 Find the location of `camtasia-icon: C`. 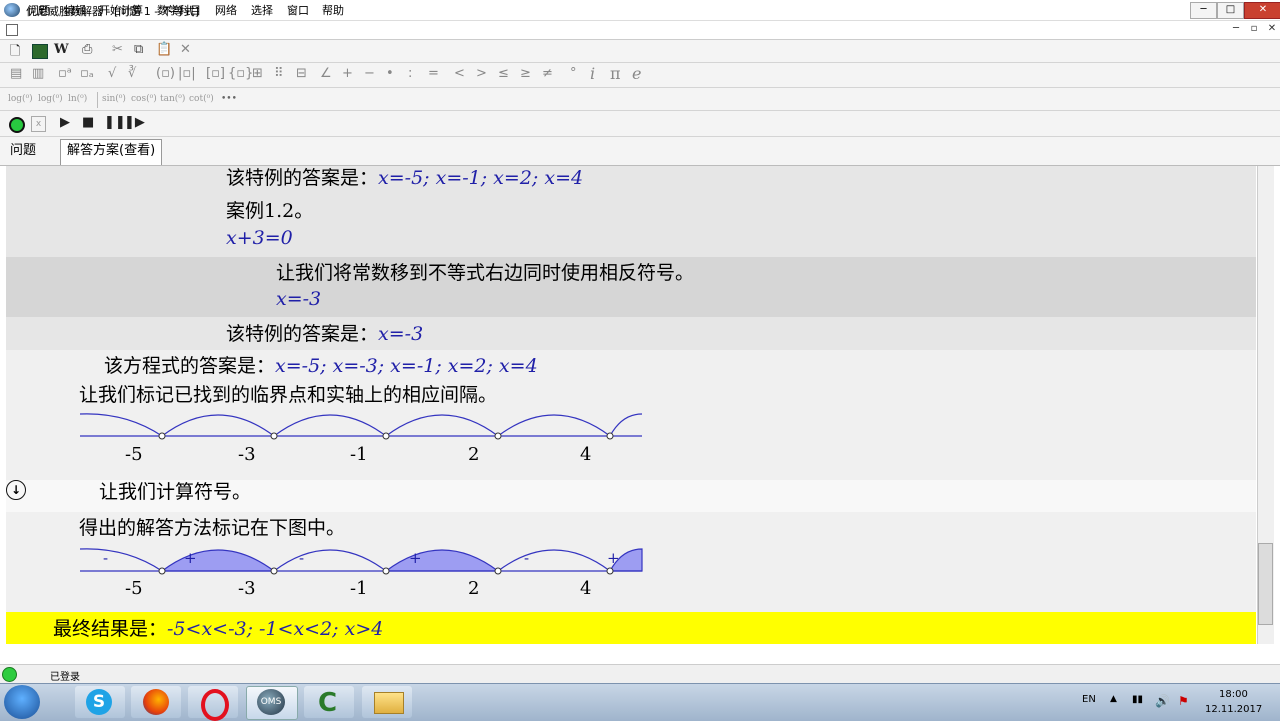

camtasia-icon: C is located at coordinates (328, 703).